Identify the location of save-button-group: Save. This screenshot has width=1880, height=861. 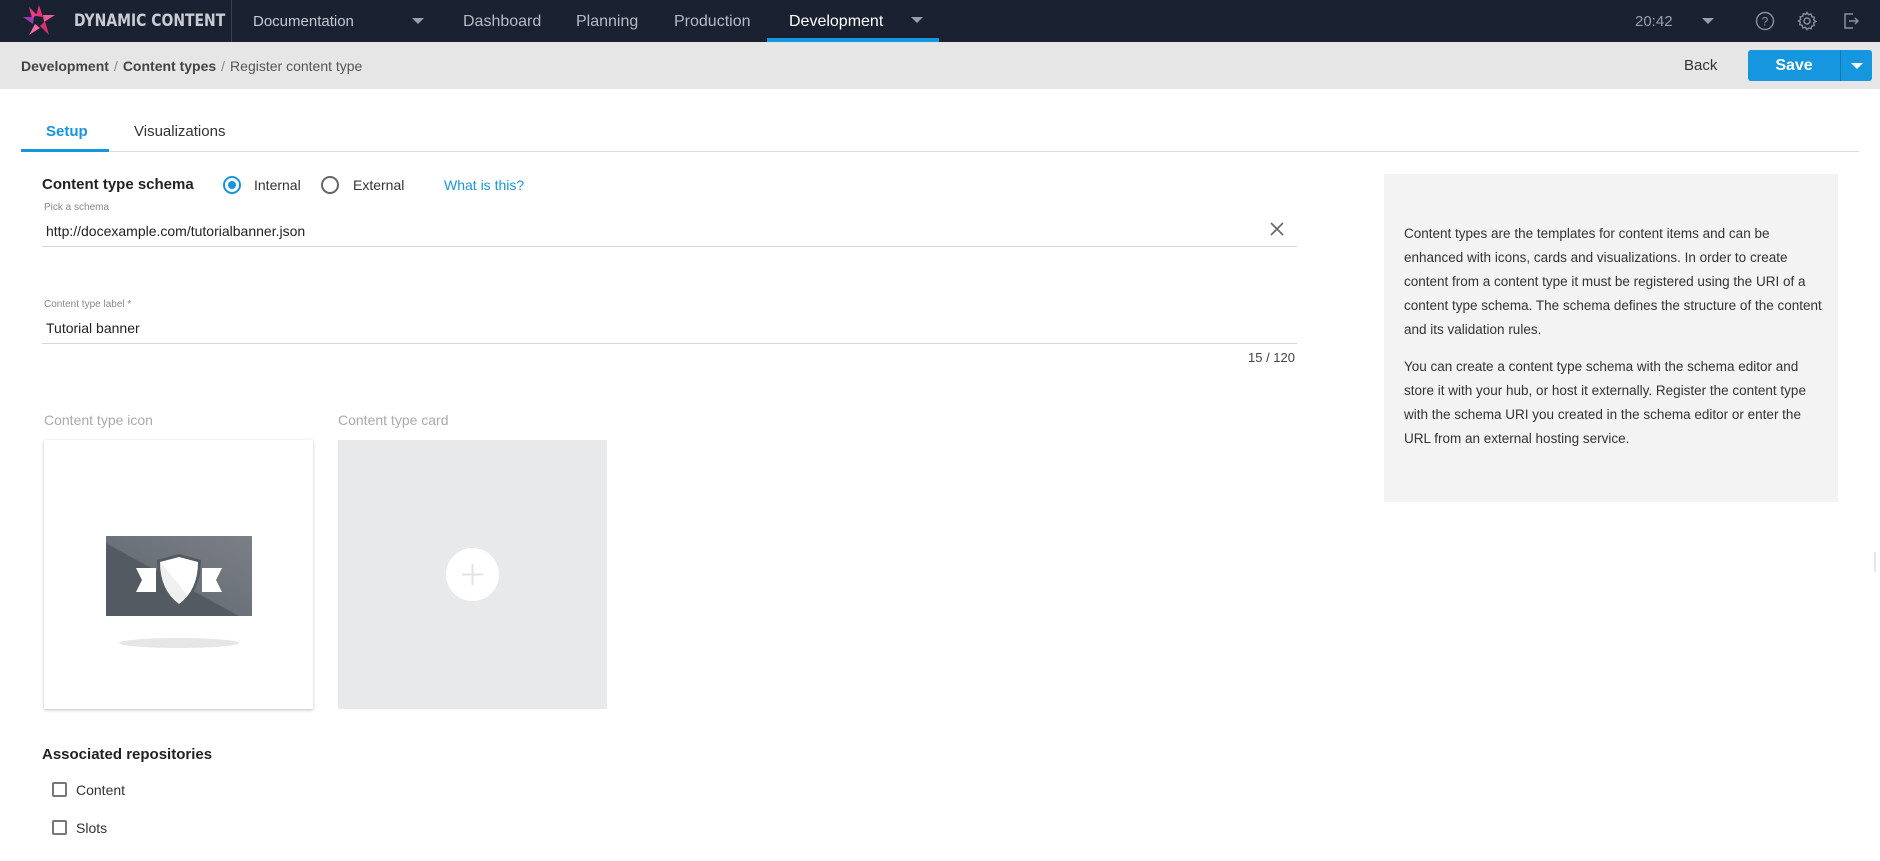
(1810, 65).